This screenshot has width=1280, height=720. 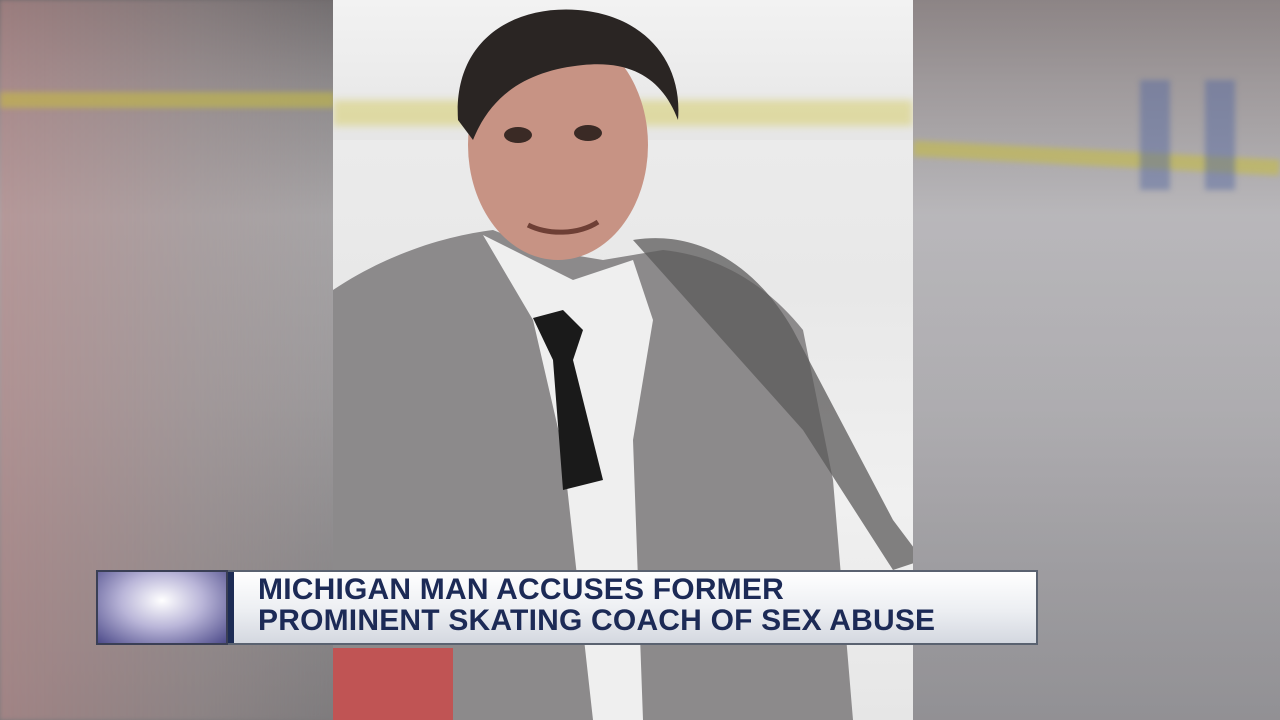 What do you see at coordinates (521, 589) in the screenshot?
I see `headline-line-1: MICHIGAN MAN ACCUSES FORMER` at bounding box center [521, 589].